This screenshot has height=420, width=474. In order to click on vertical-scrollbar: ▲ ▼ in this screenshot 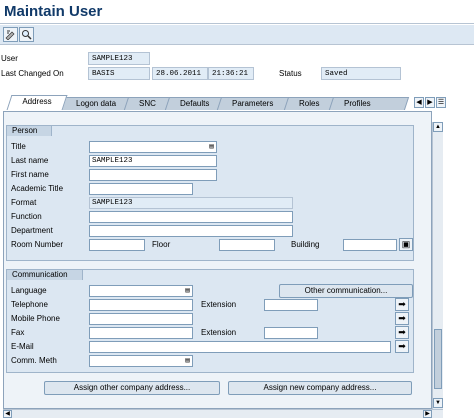, I will do `click(437, 265)`.